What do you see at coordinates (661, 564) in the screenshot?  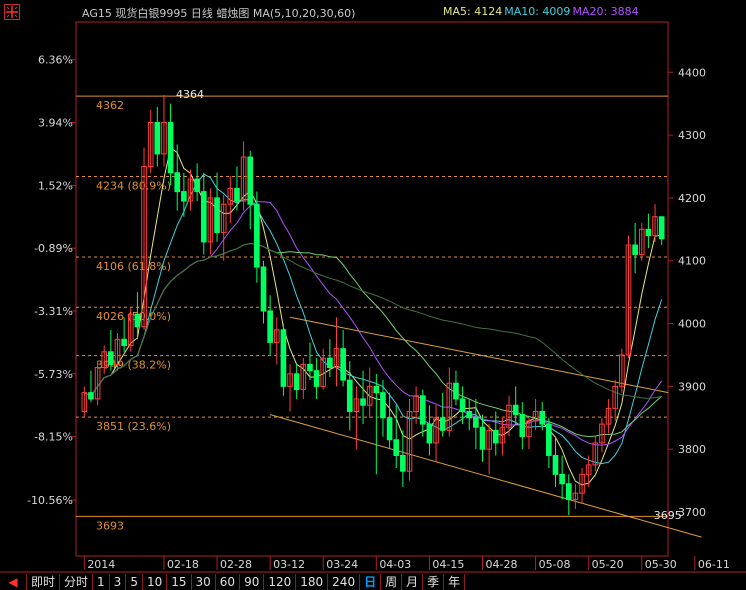 I see `x-tick-label: 05-30` at bounding box center [661, 564].